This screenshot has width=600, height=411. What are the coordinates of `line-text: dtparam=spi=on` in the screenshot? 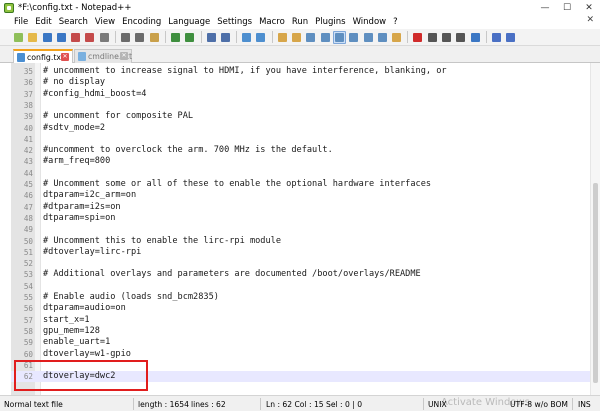 It's located at (79, 217).